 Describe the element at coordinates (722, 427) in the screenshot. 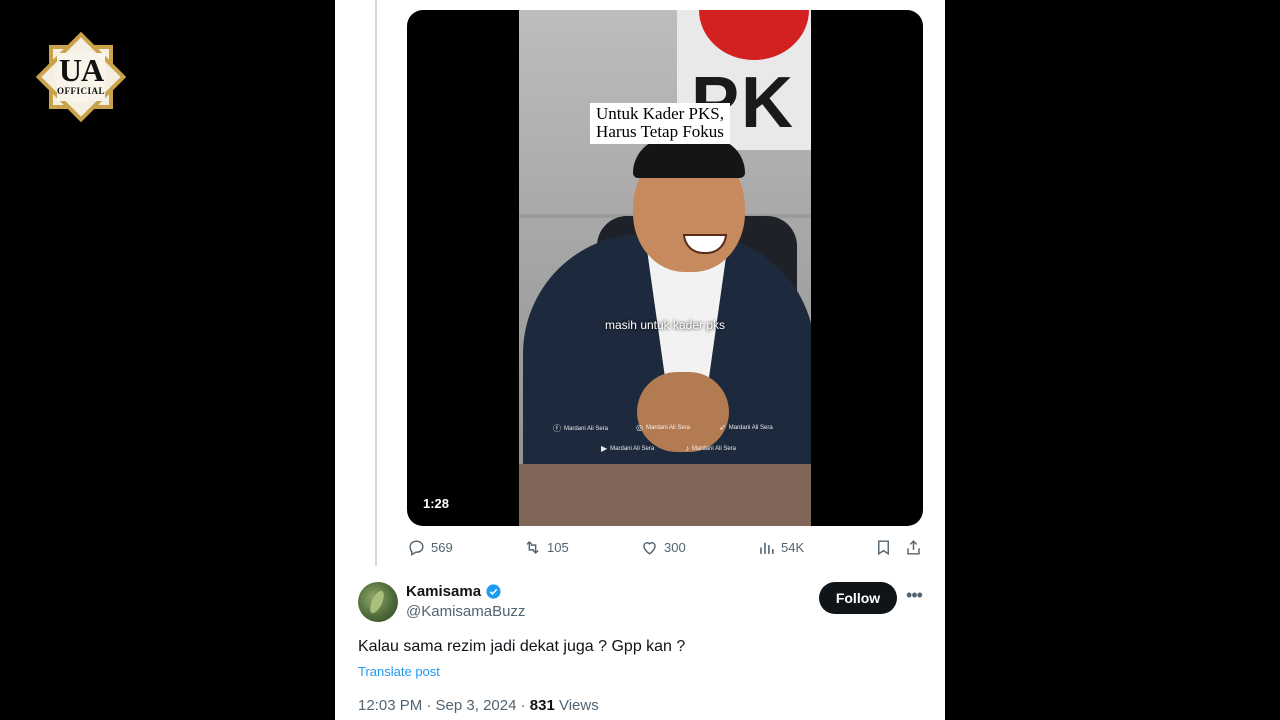

I see `twitter-icon: ➶` at that location.